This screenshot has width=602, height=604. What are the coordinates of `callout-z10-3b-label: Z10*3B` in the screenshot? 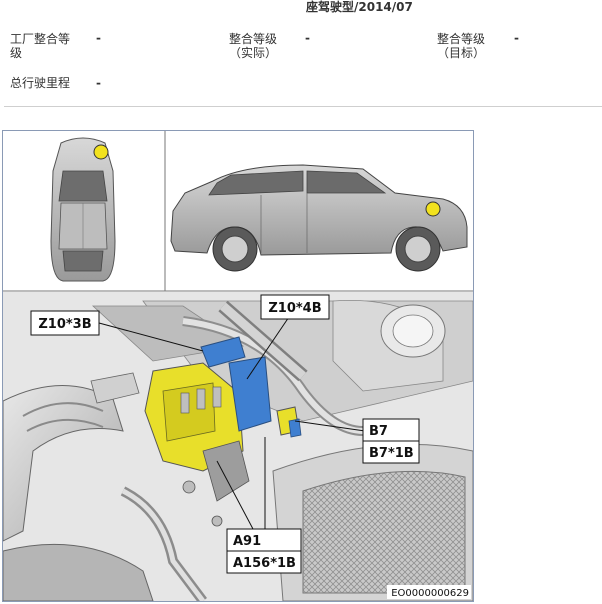 It's located at (64, 324).